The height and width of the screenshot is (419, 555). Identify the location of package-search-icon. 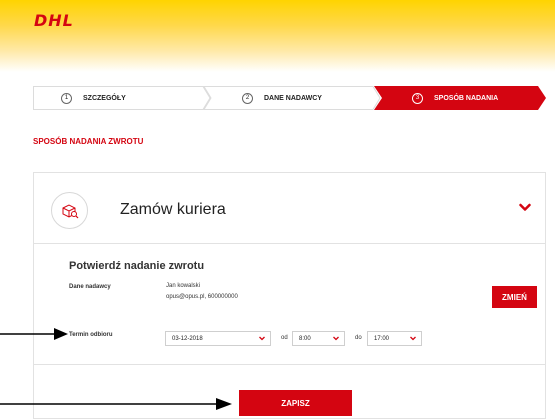
(70, 210).